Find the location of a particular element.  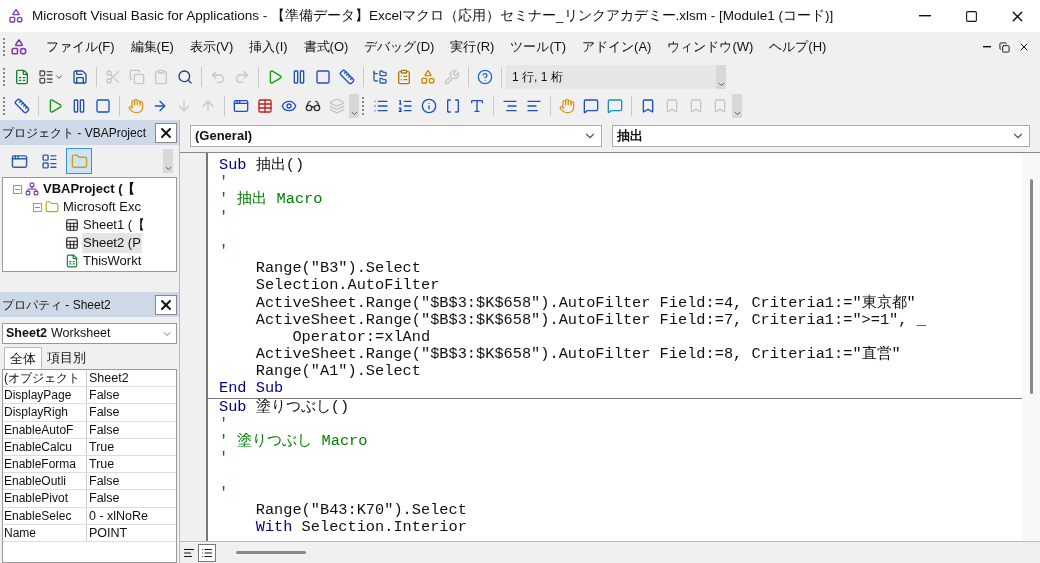

workbook-icon is located at coordinates (72, 261).